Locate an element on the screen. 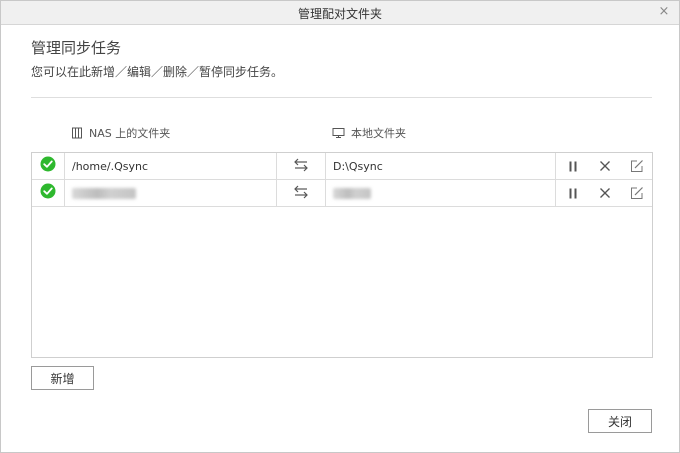  title-bar: 管理配对文件夹 × is located at coordinates (340, 13).